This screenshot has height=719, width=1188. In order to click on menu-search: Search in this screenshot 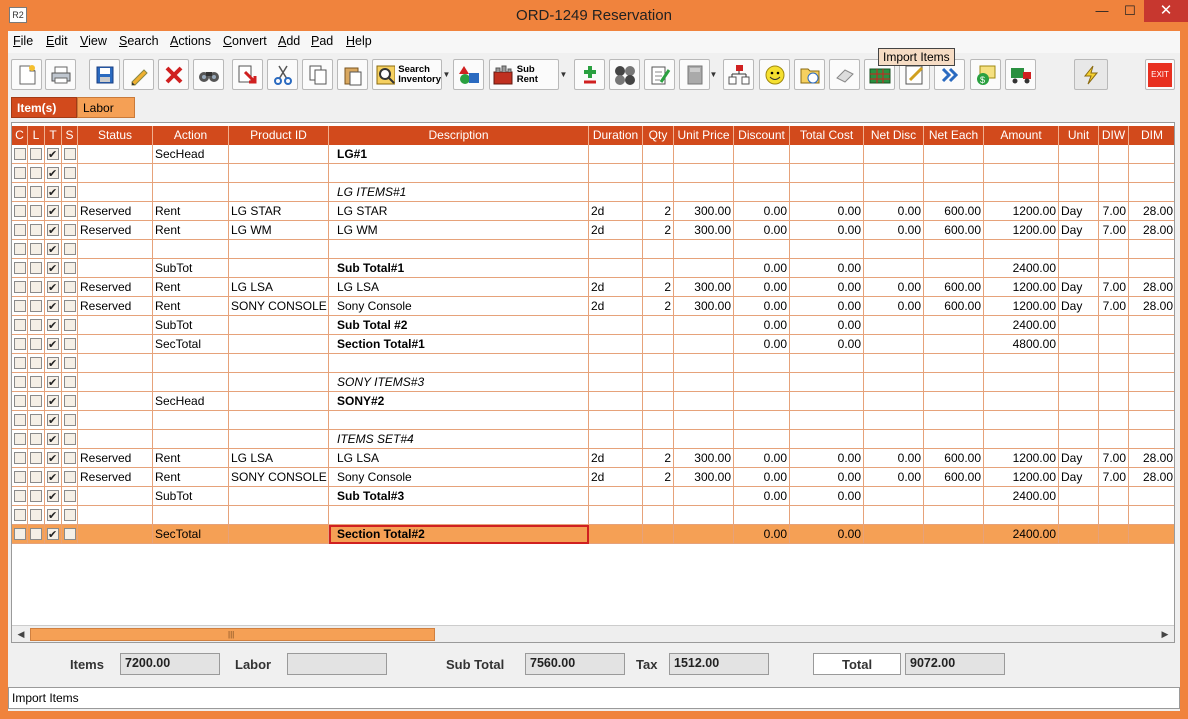, I will do `click(139, 41)`.